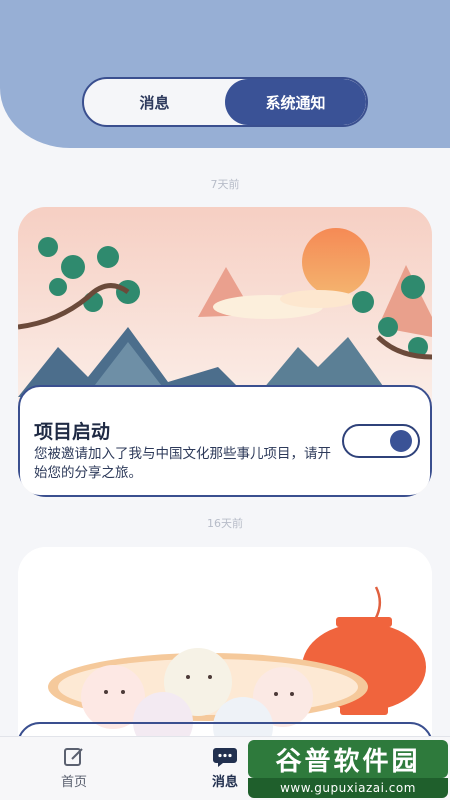 The height and width of the screenshot is (800, 450). What do you see at coordinates (225, 523) in the screenshot?
I see `notice-time: 16天前` at bounding box center [225, 523].